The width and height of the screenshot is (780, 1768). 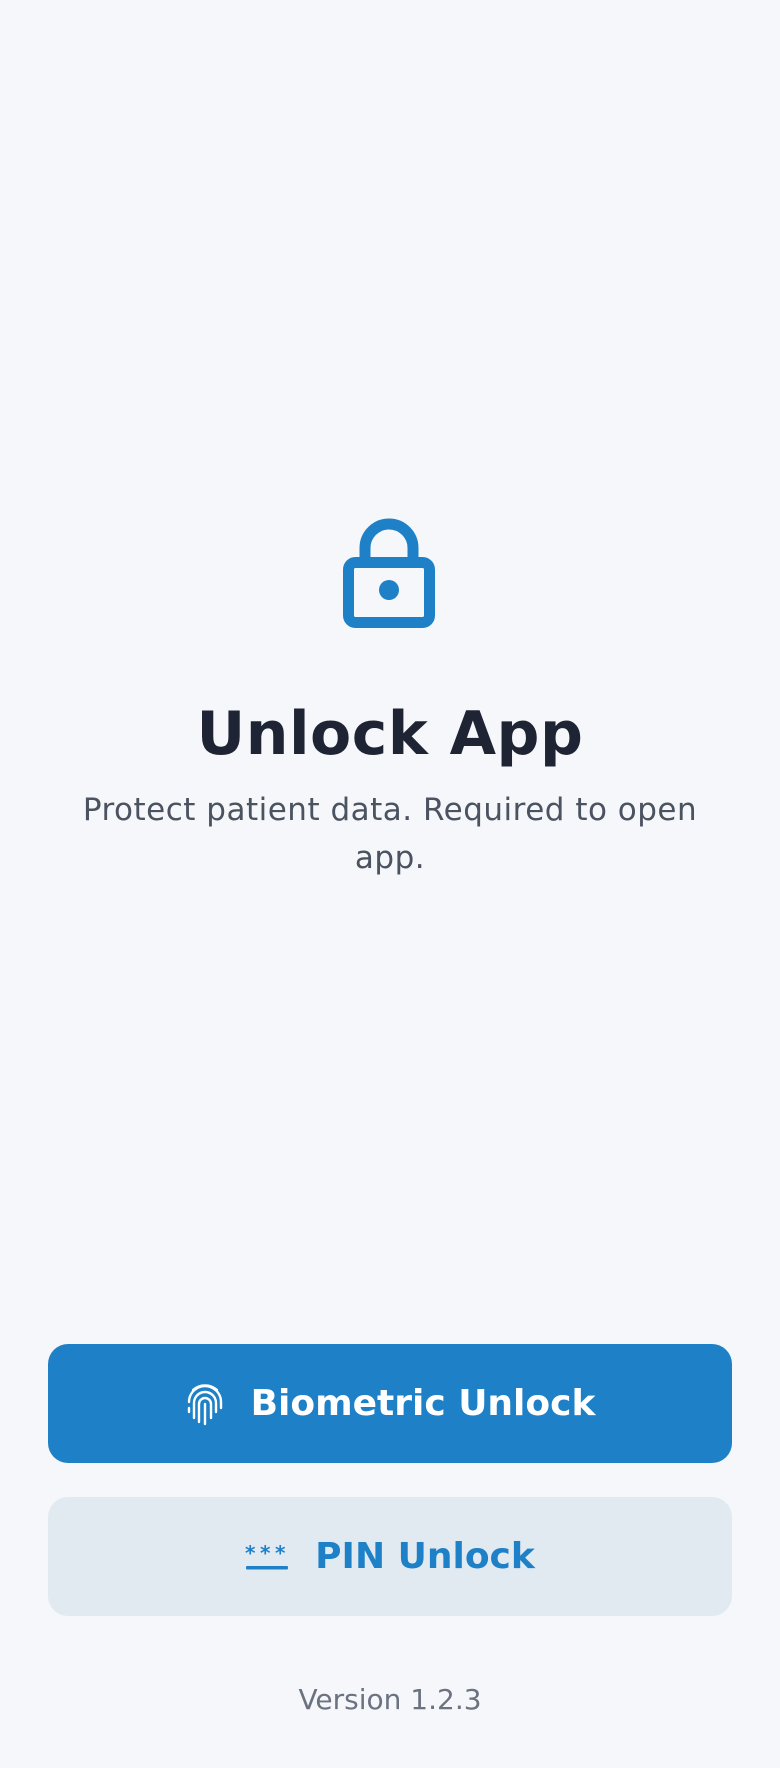 I want to click on lock-icon, so click(x=389, y=571).